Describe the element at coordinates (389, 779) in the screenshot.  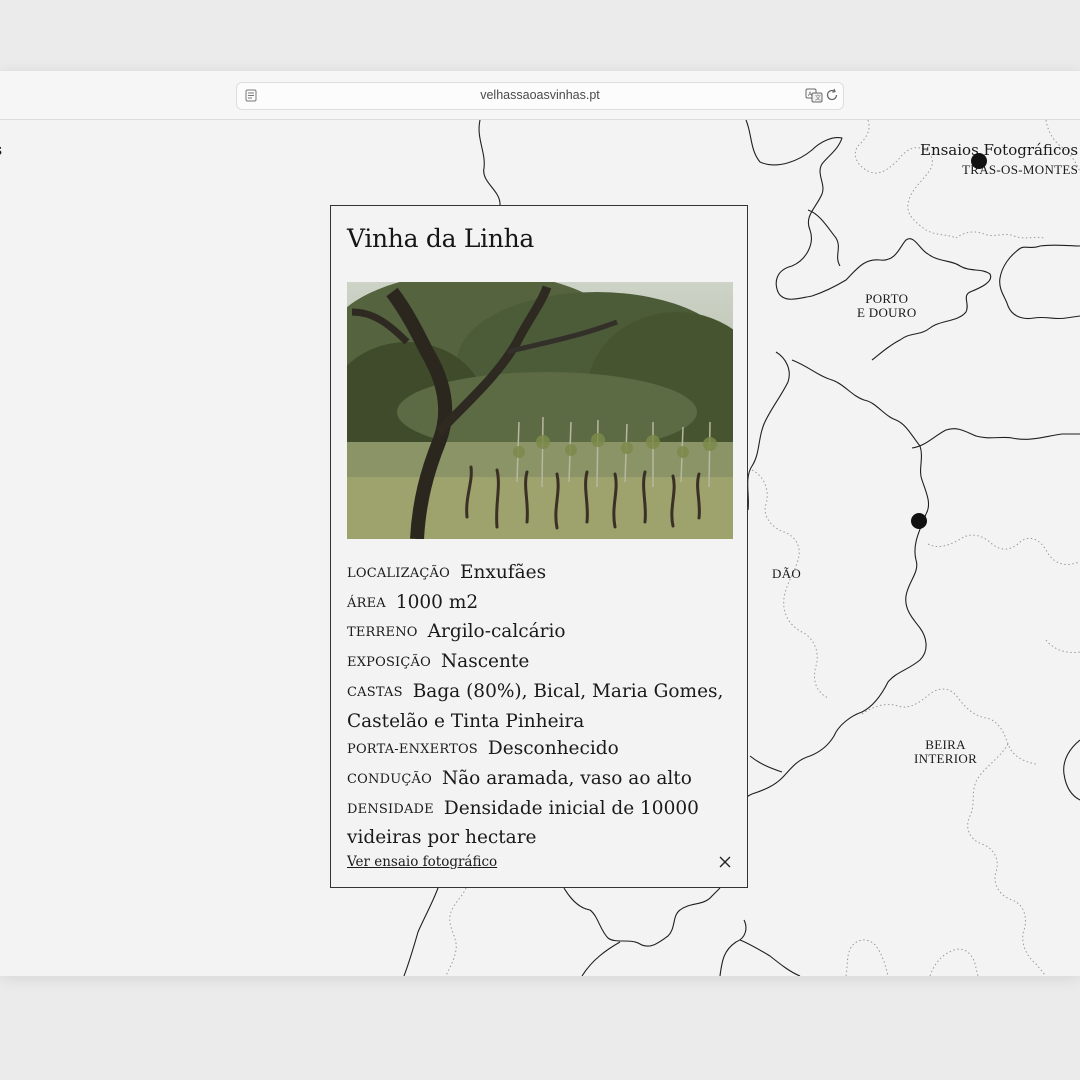
I see `detail-label: CONDUÇÃO` at that location.